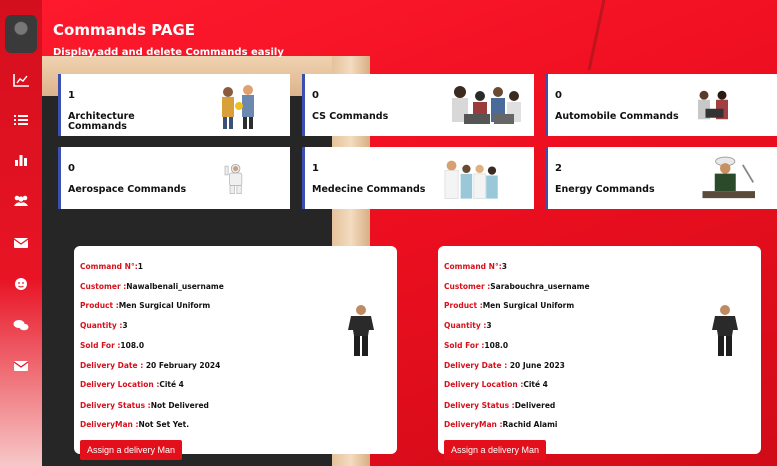 The height and width of the screenshot is (466, 777). What do you see at coordinates (97, 126) in the screenshot?
I see `category-label: Commands` at bounding box center [97, 126].